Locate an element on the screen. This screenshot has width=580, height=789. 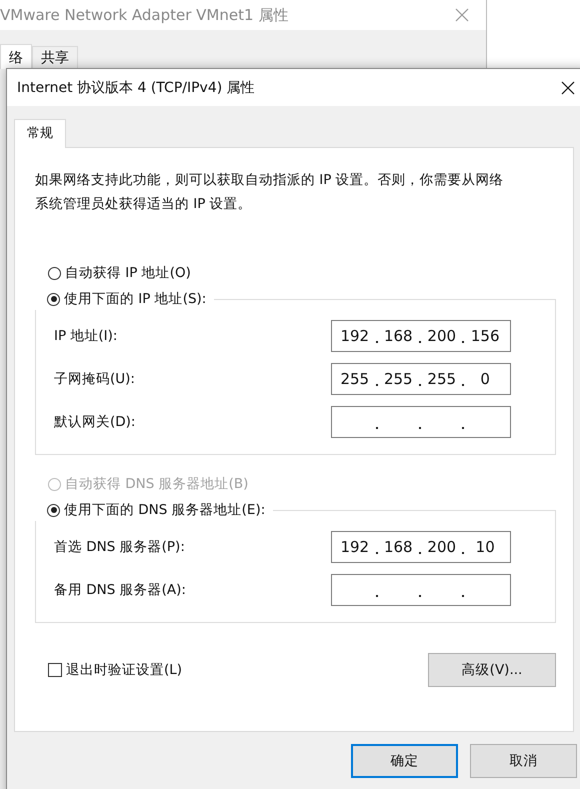
field-label: 默认网关(D): is located at coordinates (95, 421).